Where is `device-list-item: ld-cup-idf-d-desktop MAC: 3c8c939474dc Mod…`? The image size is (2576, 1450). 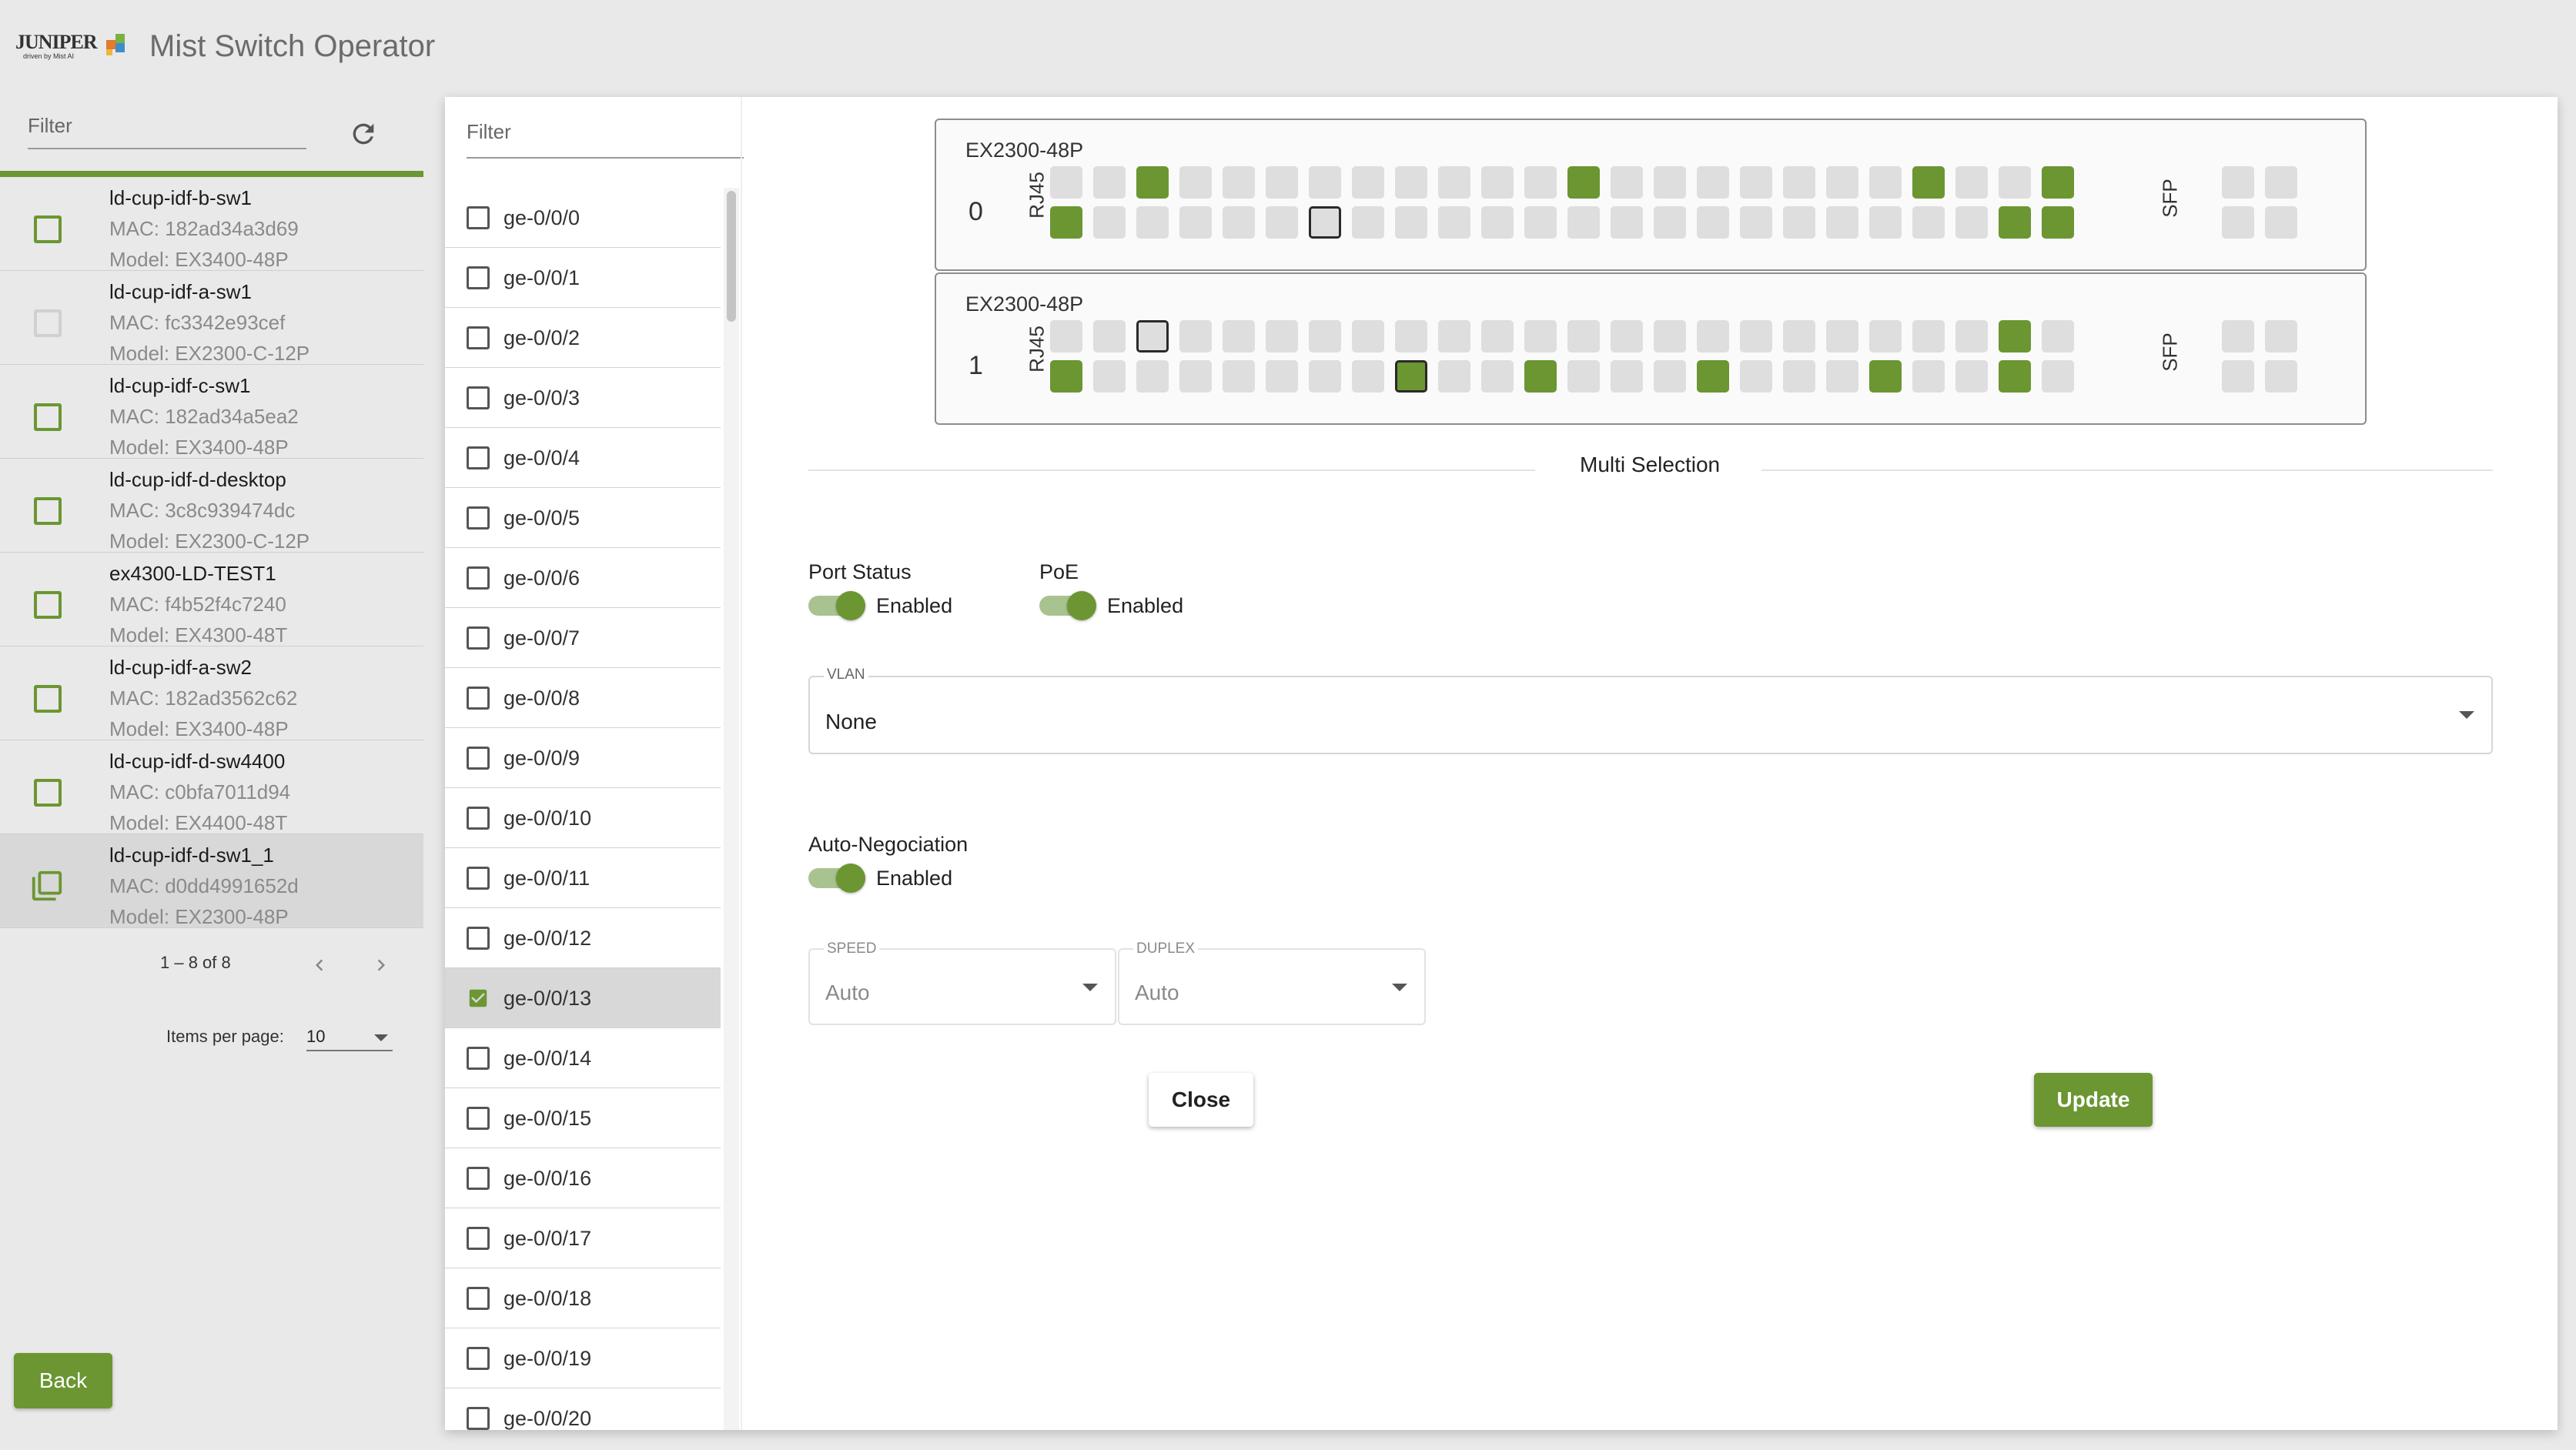 device-list-item: ld-cup-idf-d-desktop MAC: 3c8c939474dc Mod… is located at coordinates (211, 506).